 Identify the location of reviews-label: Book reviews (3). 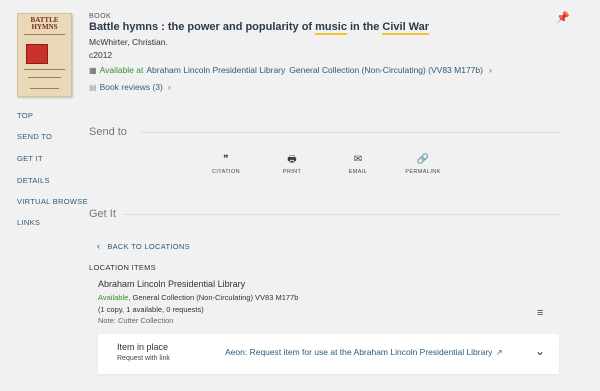
(131, 87).